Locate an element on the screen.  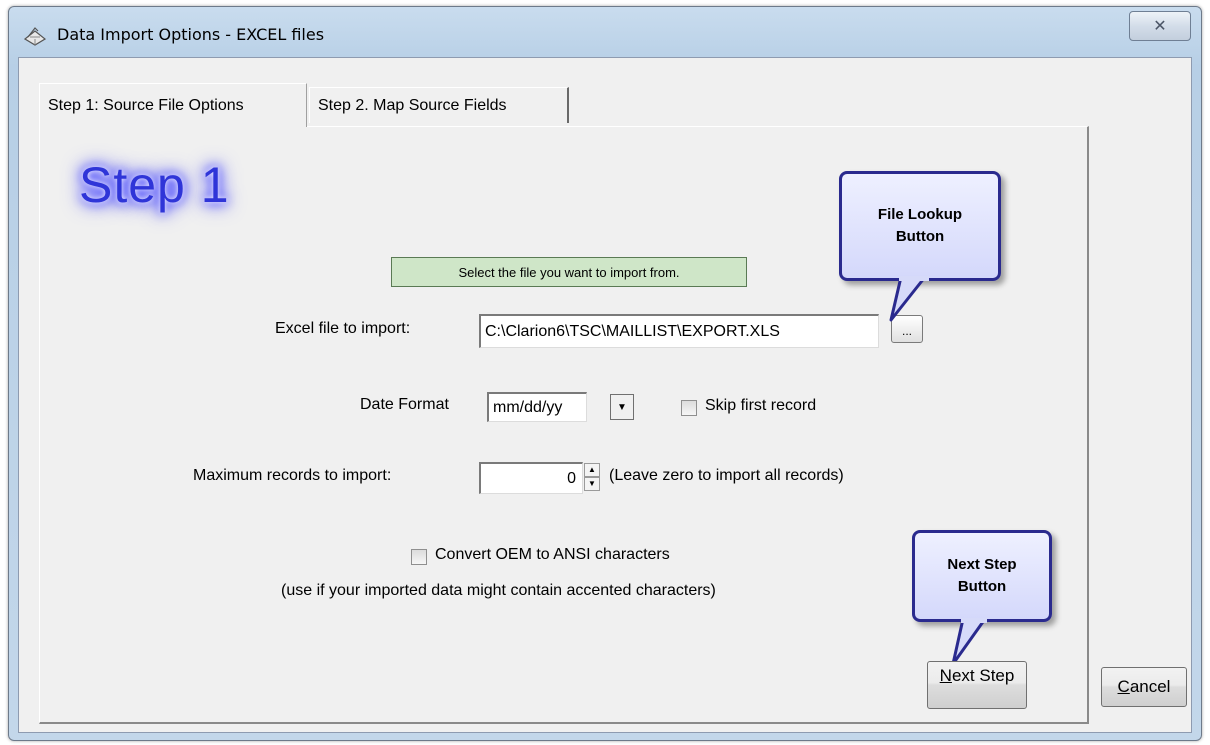
spin-up-icon: ▲ is located at coordinates (592, 470).